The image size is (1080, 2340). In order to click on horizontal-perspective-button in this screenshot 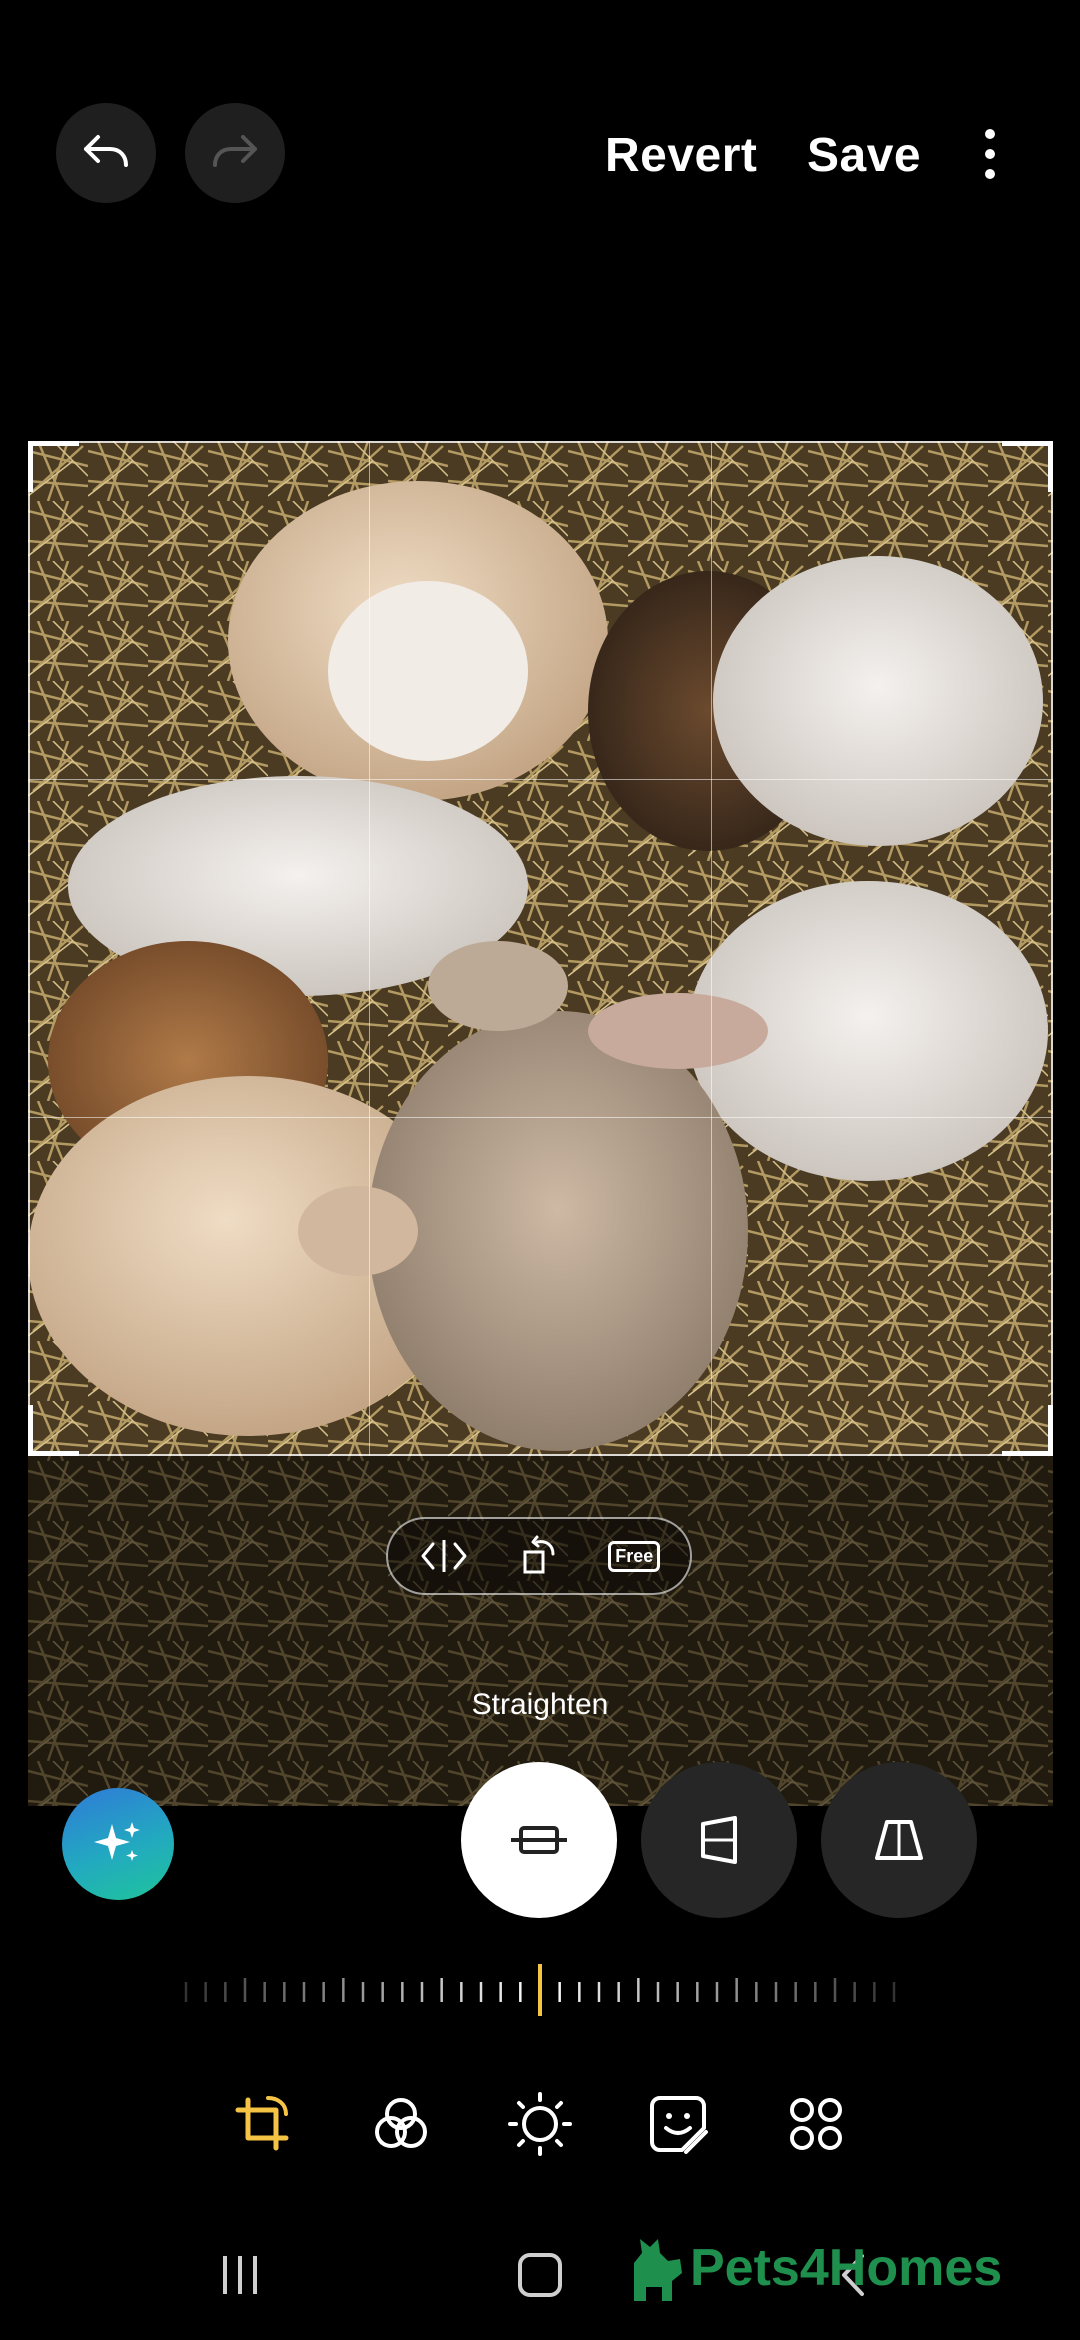, I will do `click(899, 1840)`.